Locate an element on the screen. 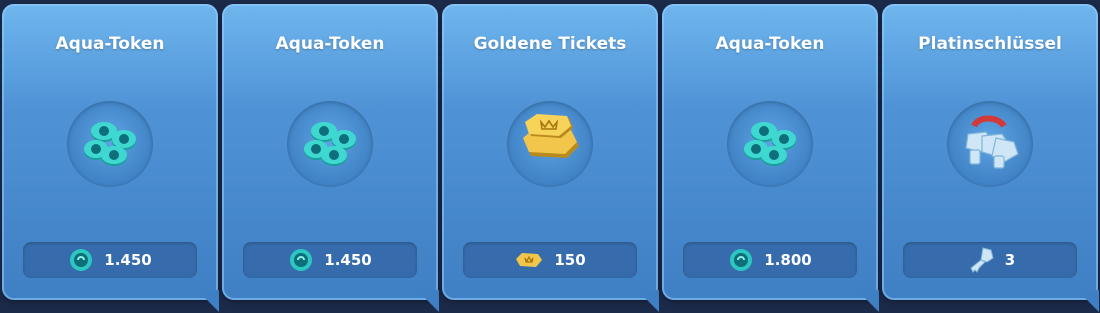 The height and width of the screenshot is (313, 1100). amount-pill: 1.800 is located at coordinates (770, 260).